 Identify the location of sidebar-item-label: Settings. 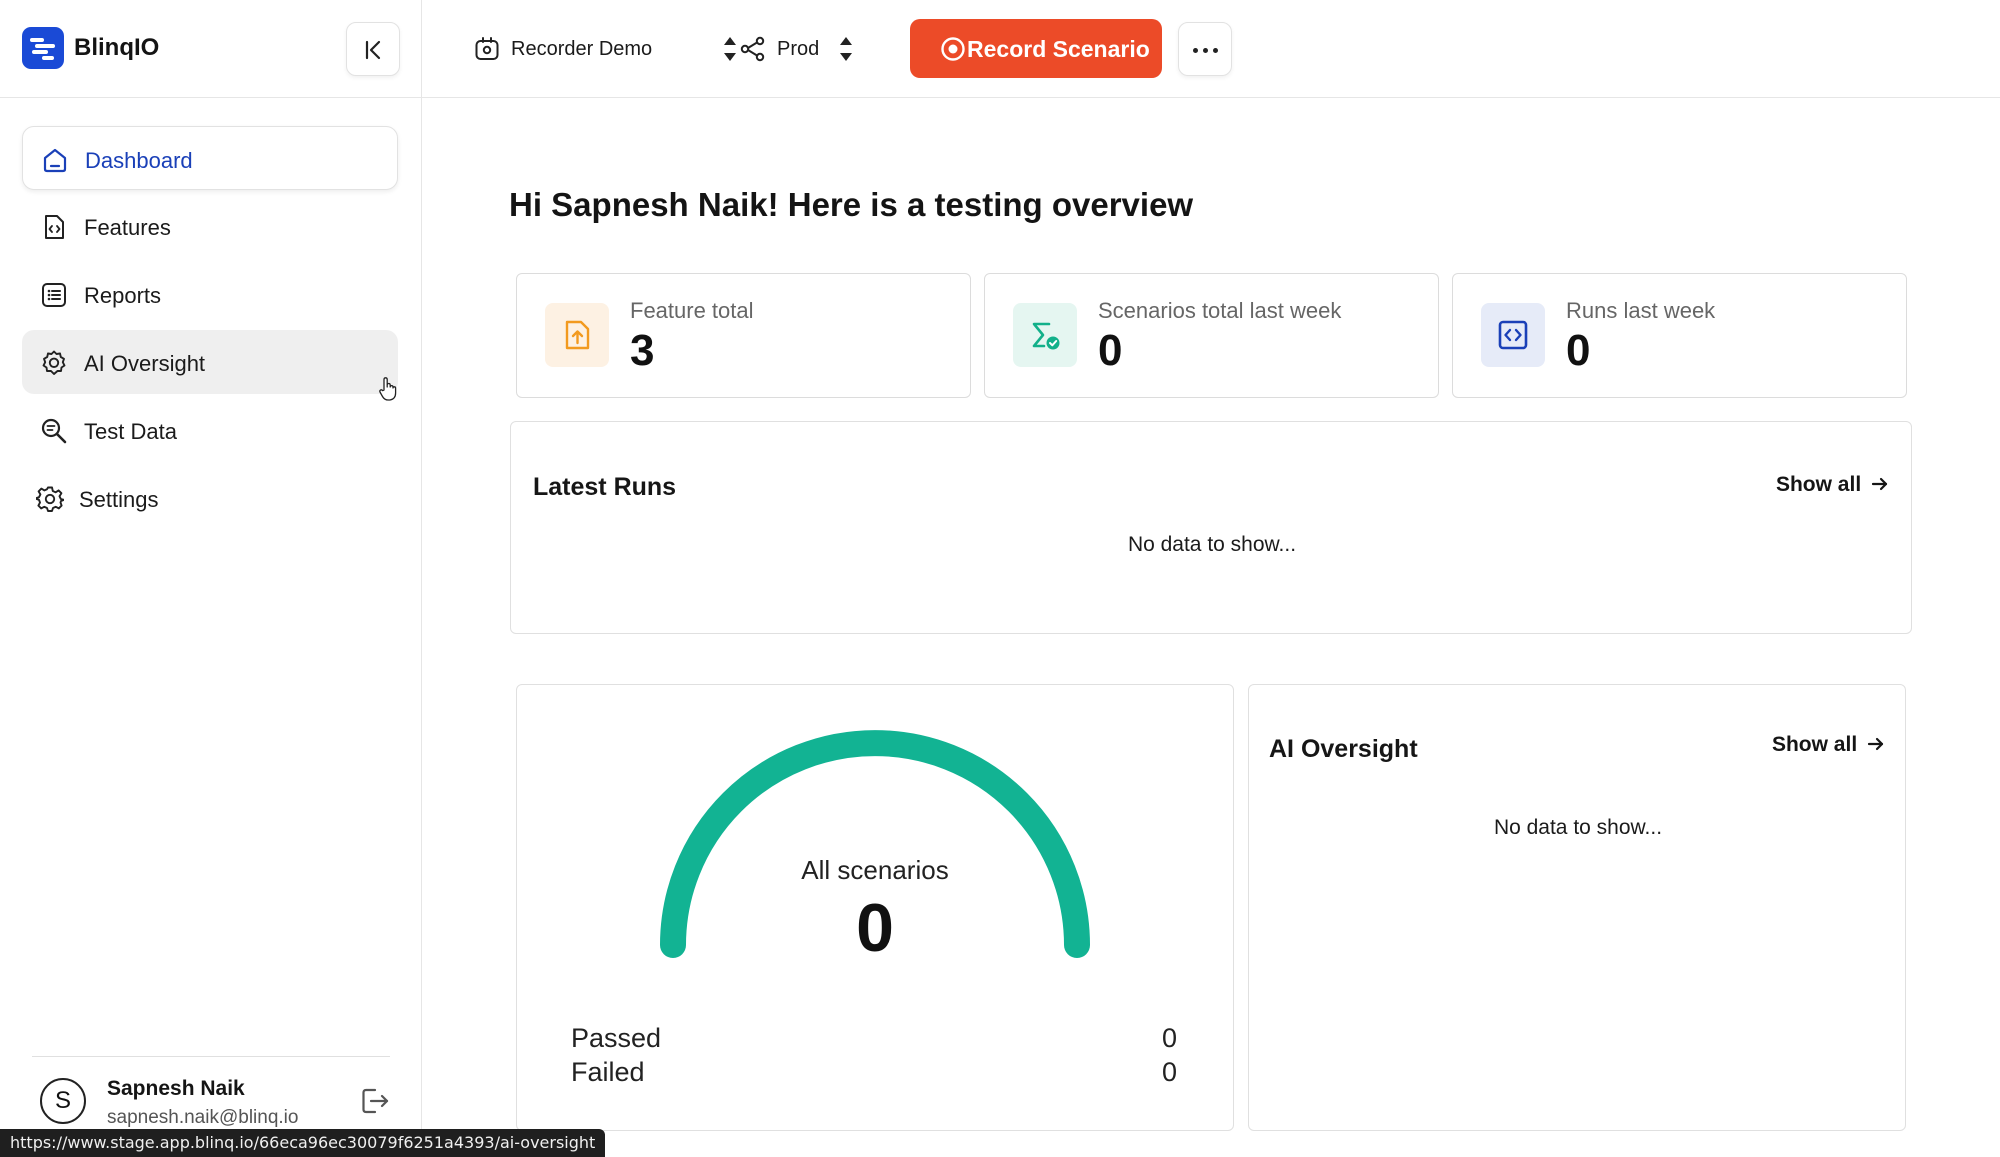
(119, 499).